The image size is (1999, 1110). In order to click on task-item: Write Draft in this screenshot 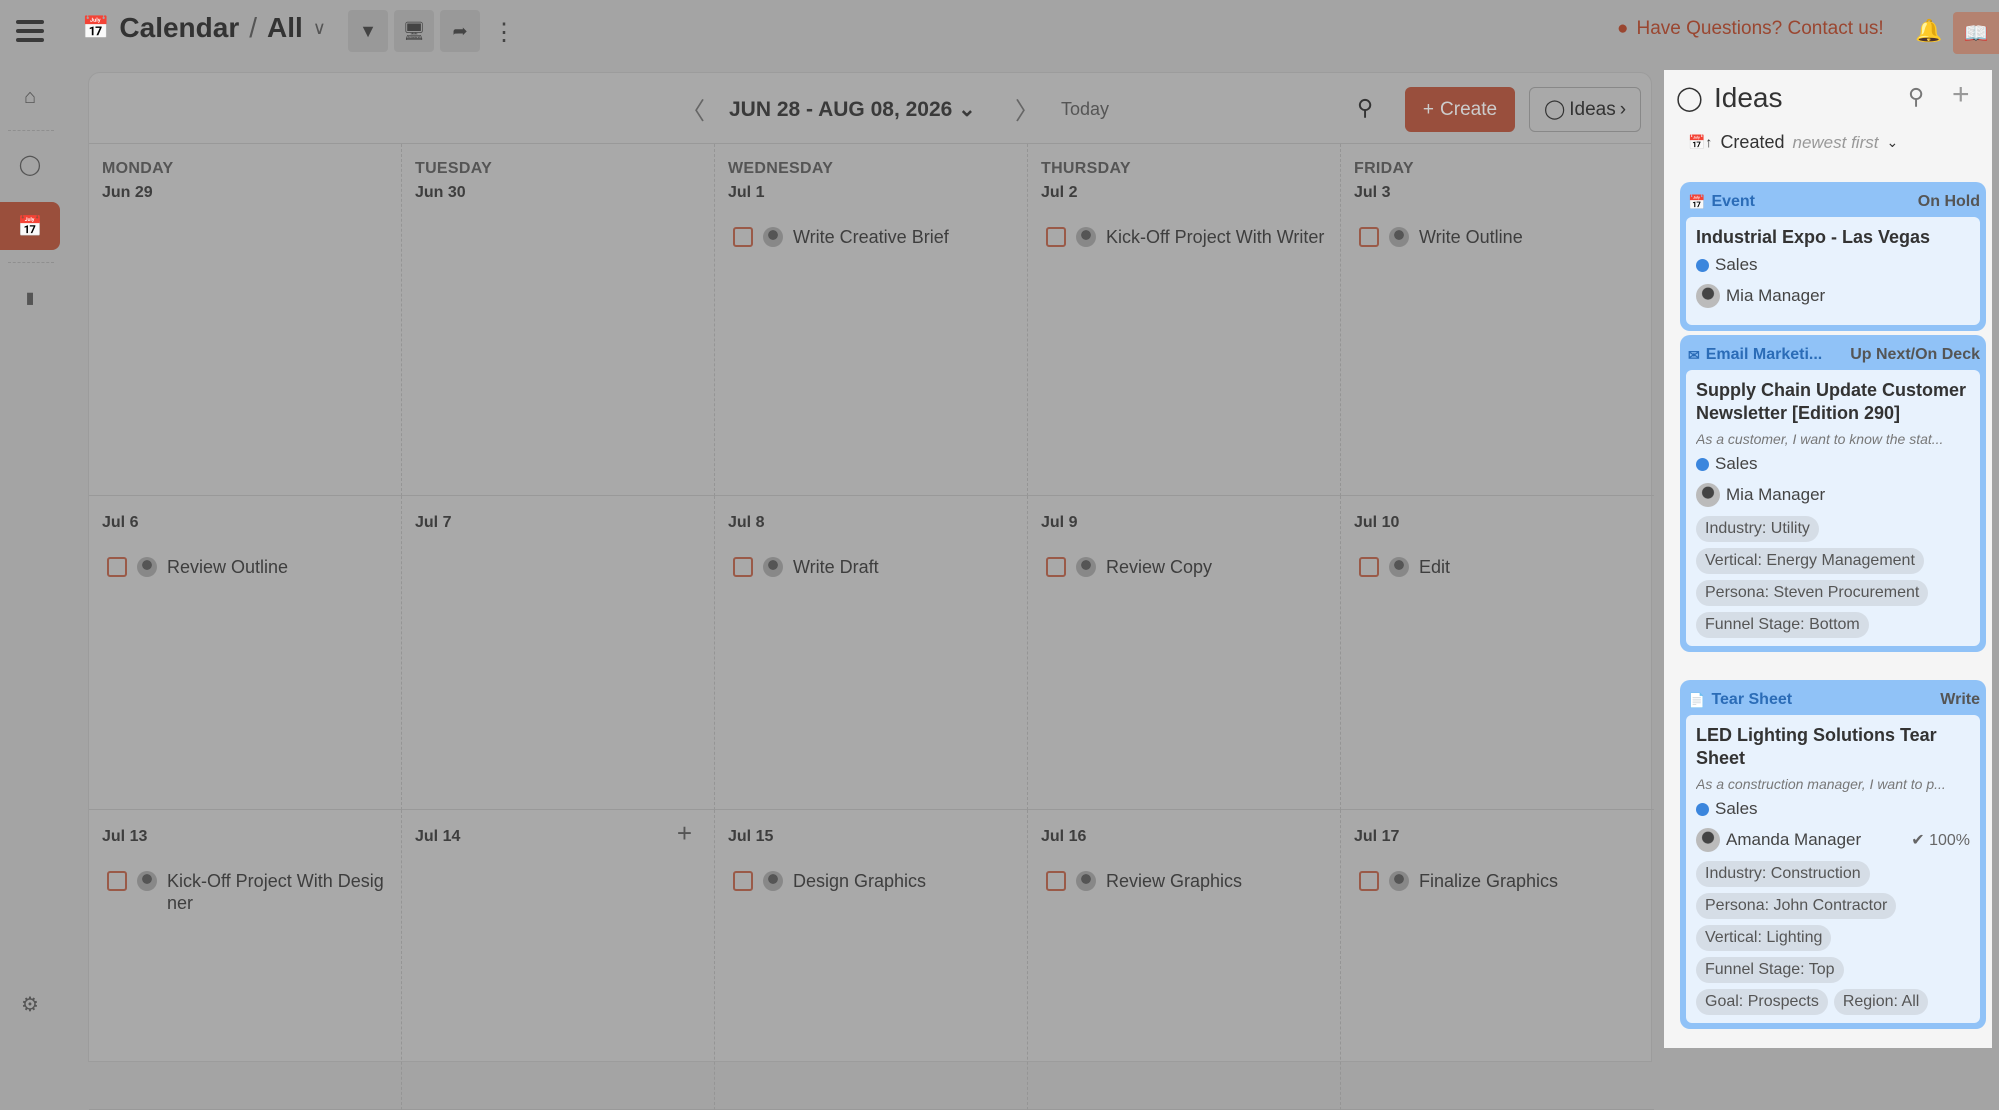, I will do `click(873, 567)`.